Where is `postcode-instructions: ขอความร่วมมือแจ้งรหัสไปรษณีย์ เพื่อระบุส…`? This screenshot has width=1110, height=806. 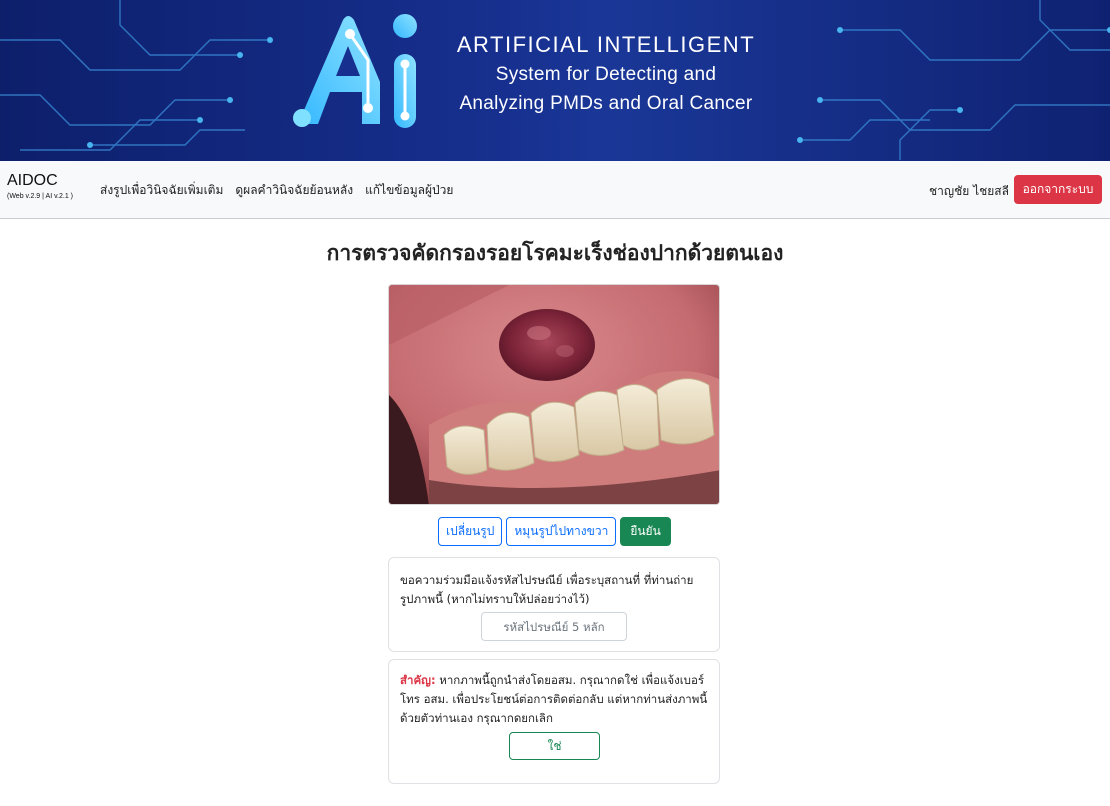 postcode-instructions: ขอความร่วมมือแจ้งรหัสไปรษณีย์ เพื่อระบุส… is located at coordinates (547, 589).